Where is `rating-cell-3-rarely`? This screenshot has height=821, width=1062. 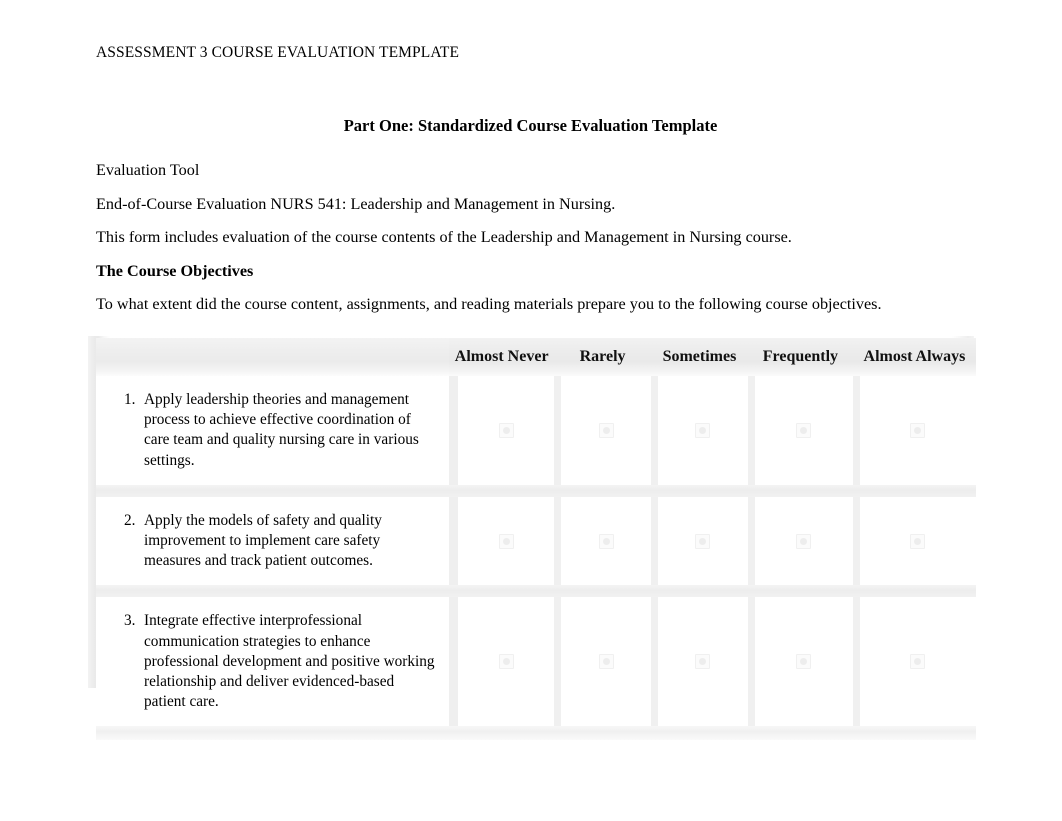 rating-cell-3-rarely is located at coordinates (603, 662).